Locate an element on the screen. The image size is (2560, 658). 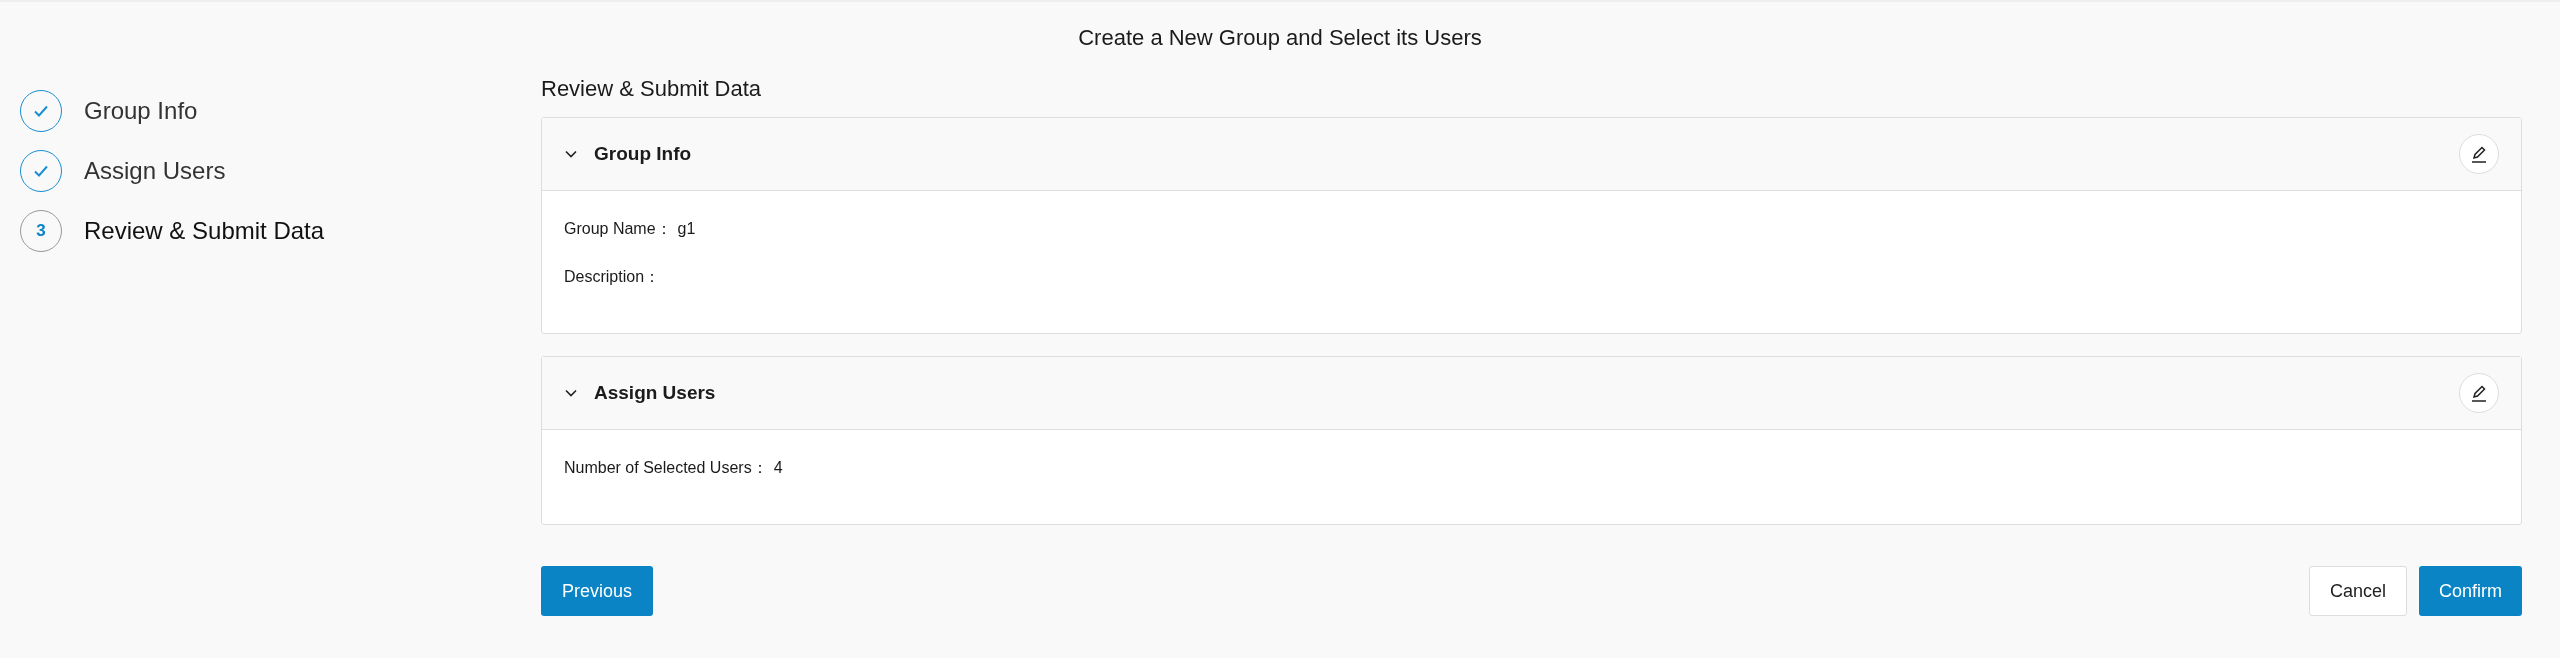
field-label: Number of Selected Users： is located at coordinates (666, 468).